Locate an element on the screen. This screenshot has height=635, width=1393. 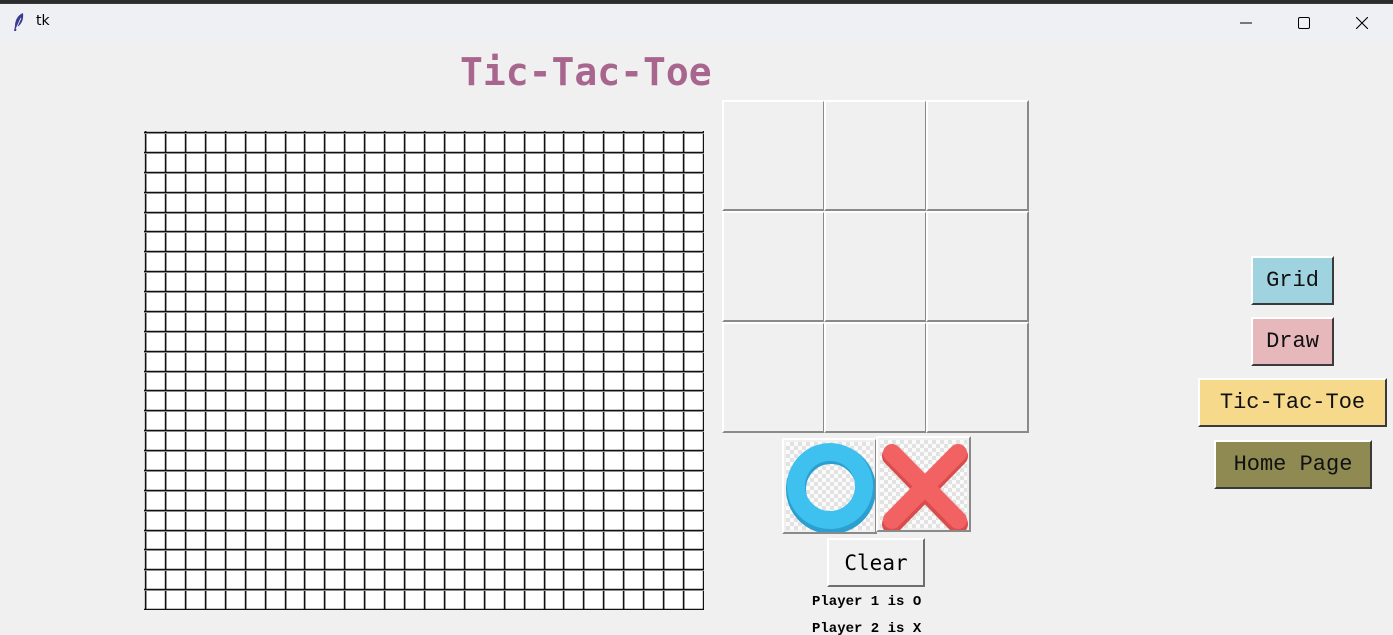
grid-button: Grid is located at coordinates (1292, 280).